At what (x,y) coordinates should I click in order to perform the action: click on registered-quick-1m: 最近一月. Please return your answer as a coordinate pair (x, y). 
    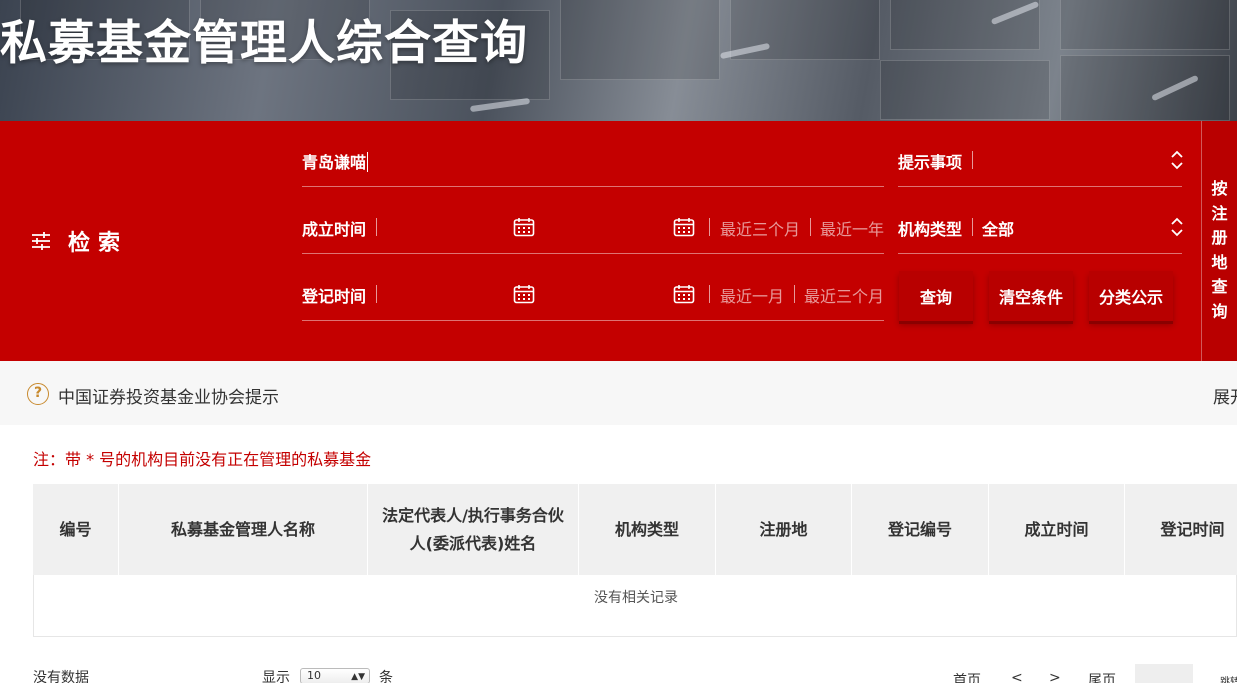
    Looking at the image, I should click on (752, 295).